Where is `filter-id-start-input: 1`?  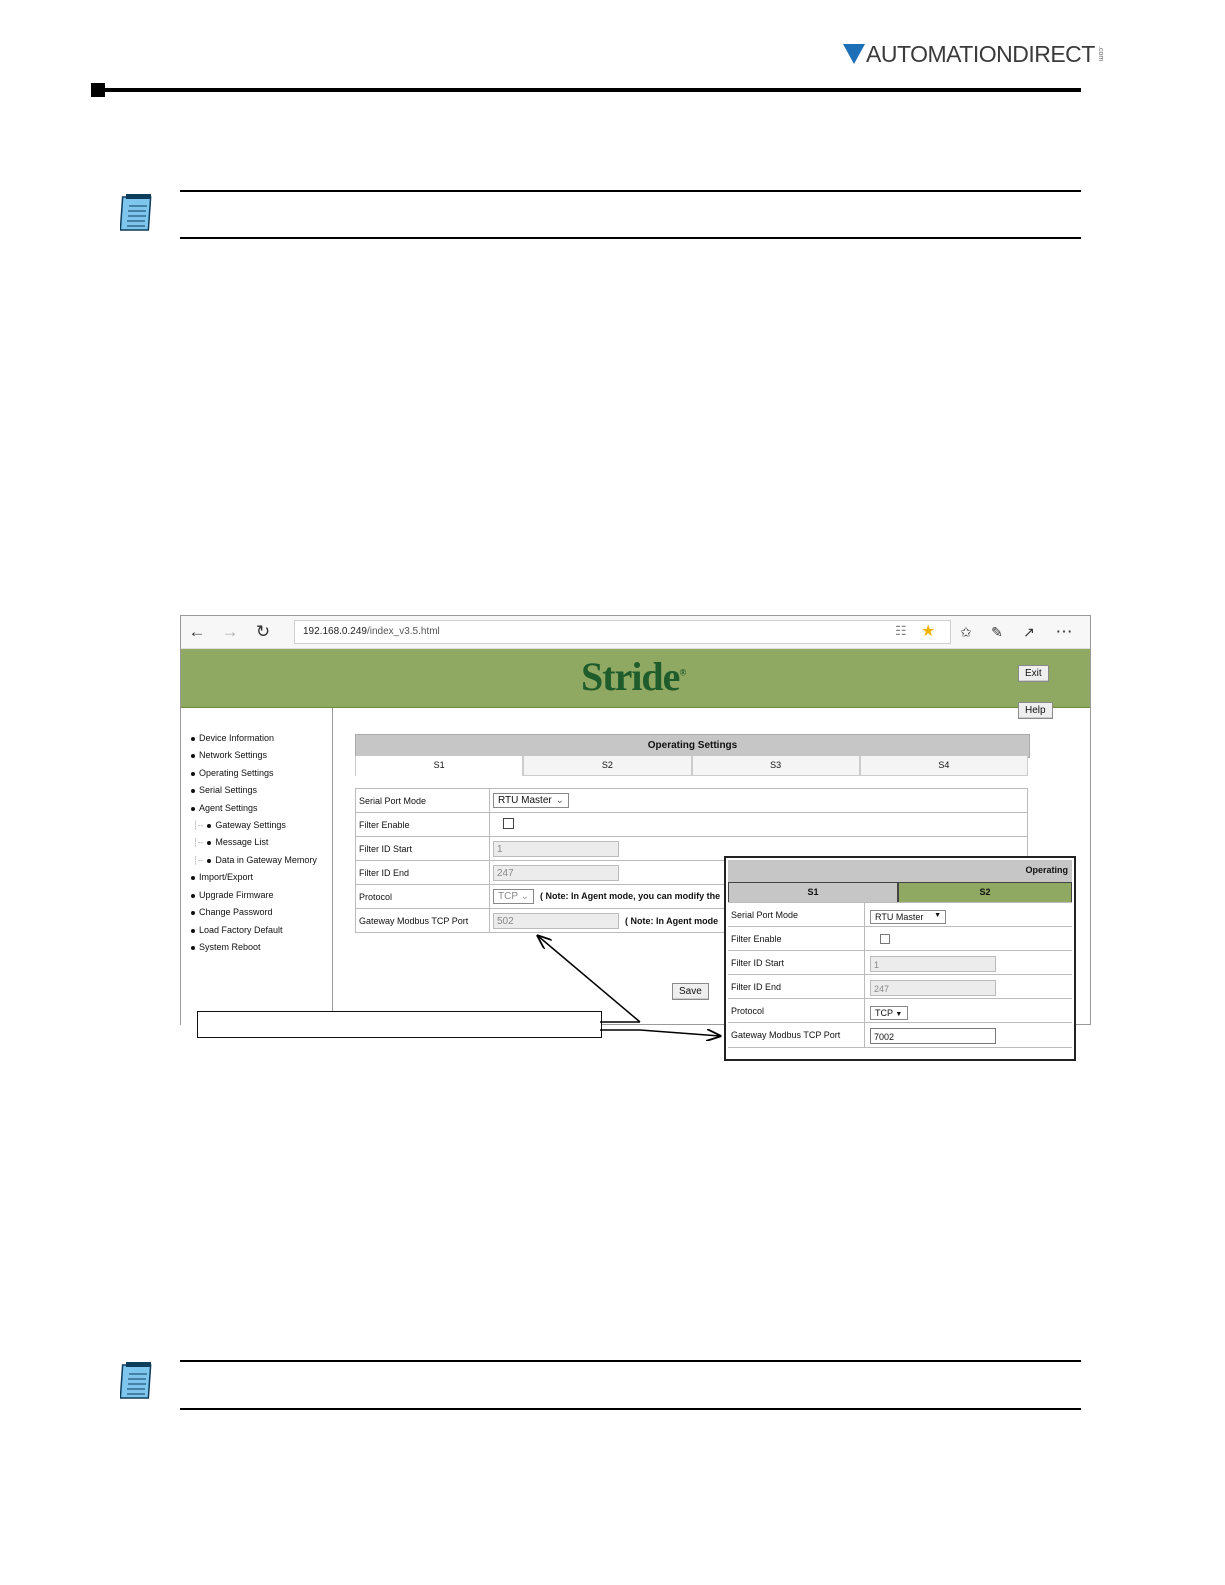
filter-id-start-input: 1 is located at coordinates (556, 848).